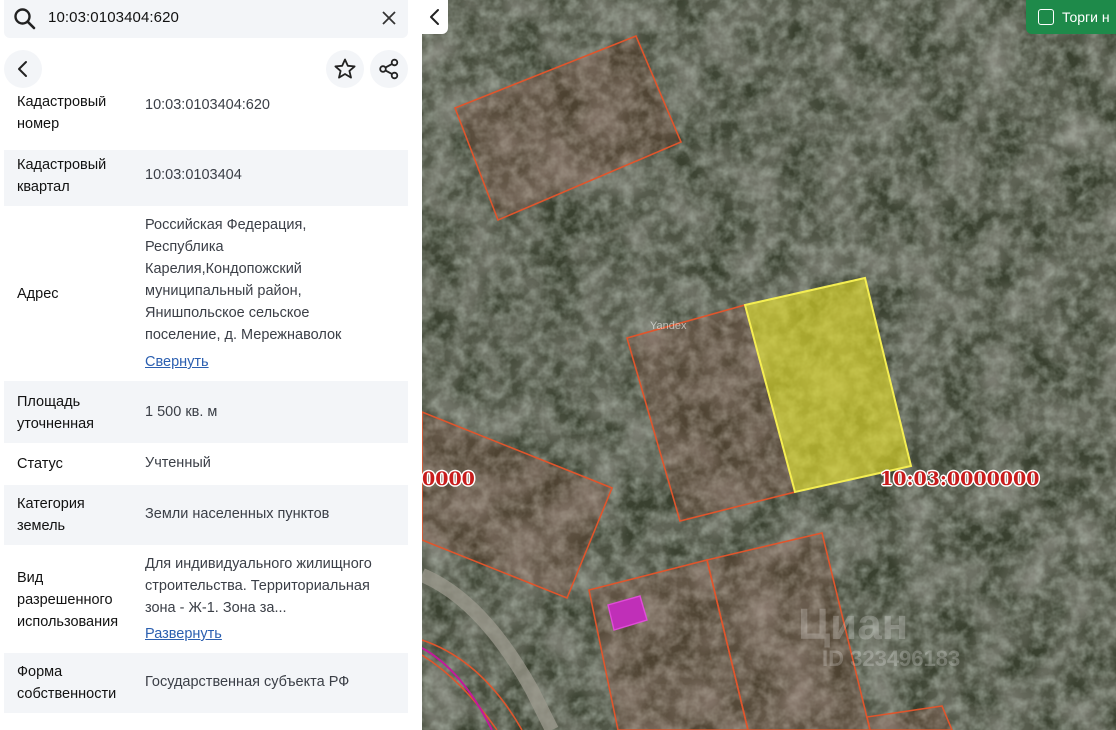 The height and width of the screenshot is (730, 1116). I want to click on checkbox, so click(1046, 17).